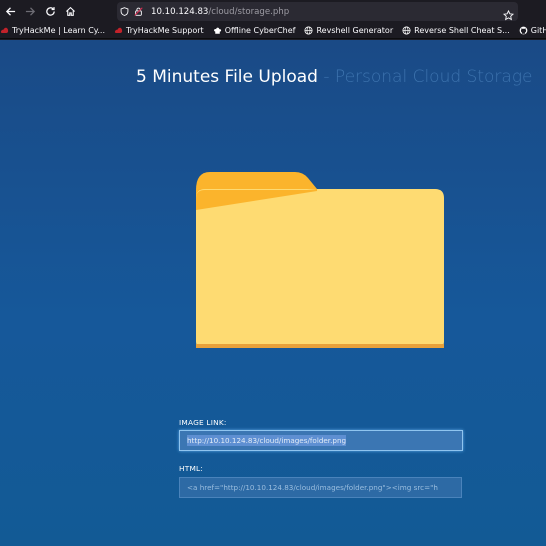  I want to click on chef-hat-icon, so click(217, 30).